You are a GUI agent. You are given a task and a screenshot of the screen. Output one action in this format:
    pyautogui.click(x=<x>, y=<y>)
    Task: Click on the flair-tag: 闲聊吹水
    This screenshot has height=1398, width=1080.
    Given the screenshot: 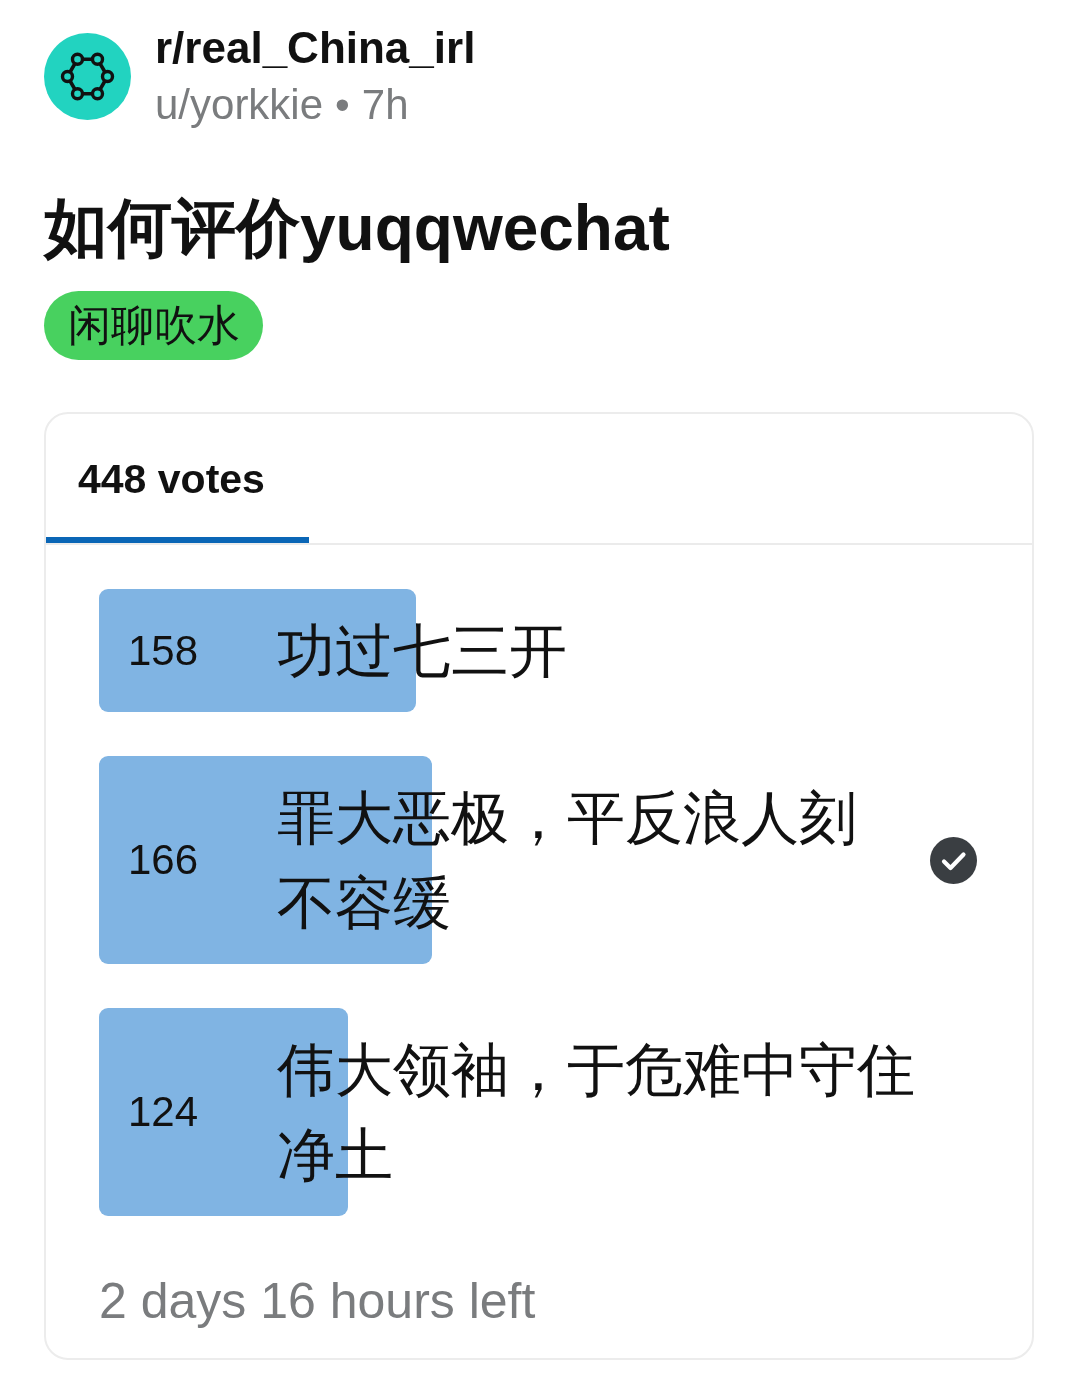 What is the action you would take?
    pyautogui.click(x=153, y=325)
    